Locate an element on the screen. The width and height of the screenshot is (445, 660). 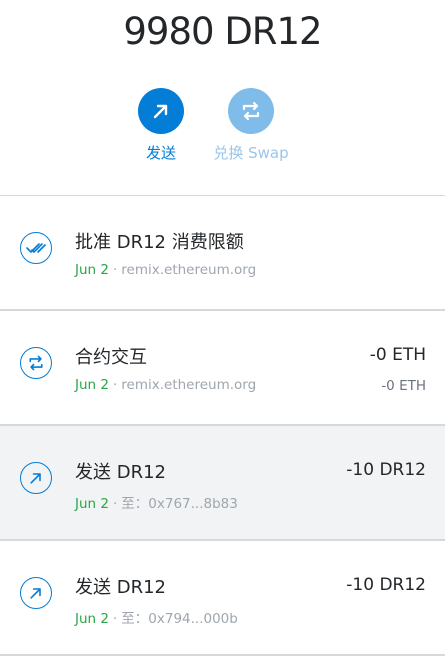
transaction-recipient: 至：0x794...000b is located at coordinates (179, 619).